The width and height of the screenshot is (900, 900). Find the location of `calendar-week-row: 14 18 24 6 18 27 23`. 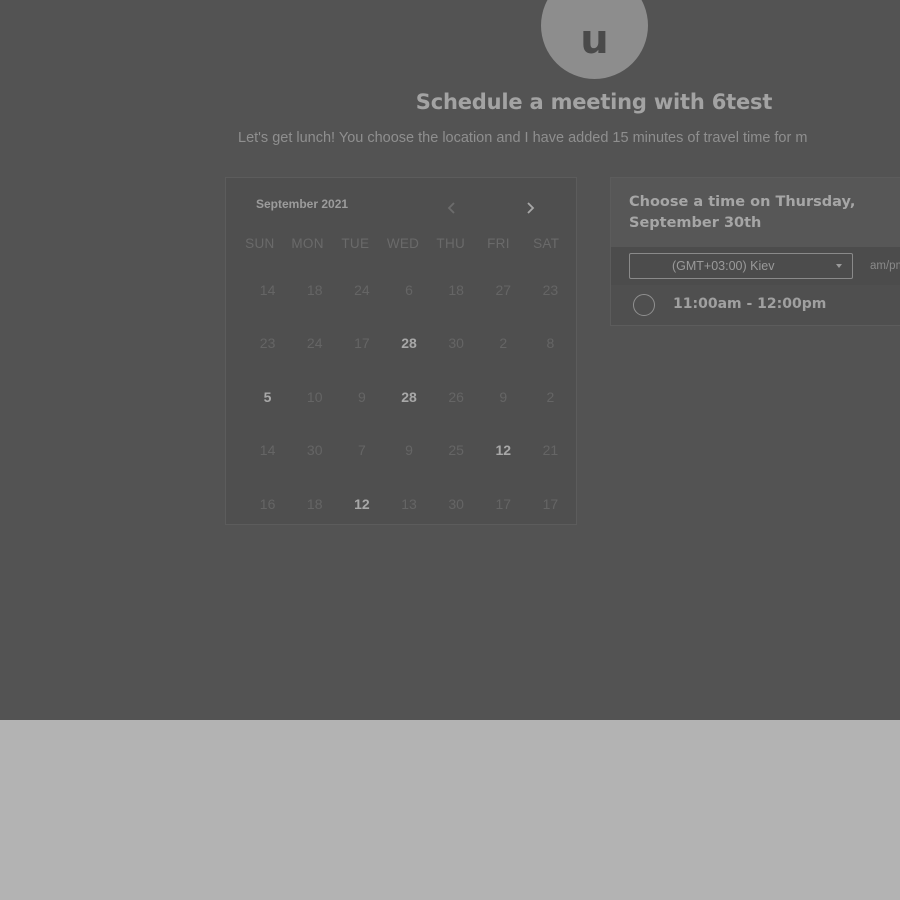

calendar-week-row: 14 18 24 6 18 27 23 is located at coordinates (409, 290).